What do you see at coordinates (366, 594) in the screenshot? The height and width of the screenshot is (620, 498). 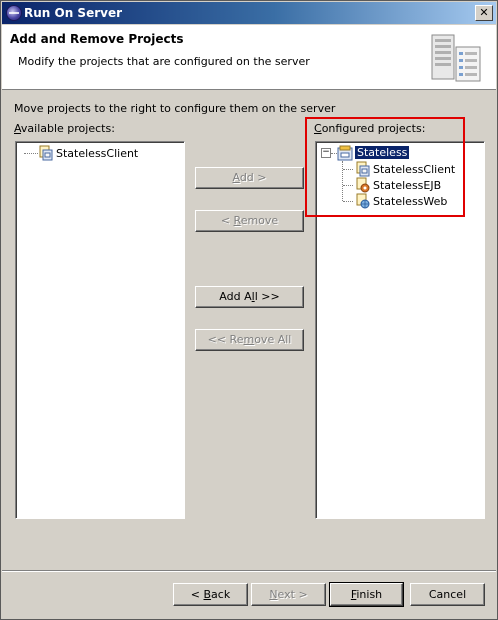 I see `finish-button: Finish` at bounding box center [366, 594].